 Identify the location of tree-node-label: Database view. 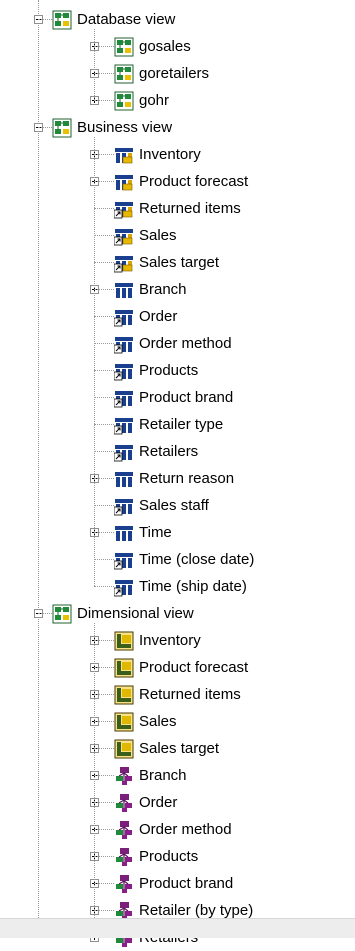
(126, 19).